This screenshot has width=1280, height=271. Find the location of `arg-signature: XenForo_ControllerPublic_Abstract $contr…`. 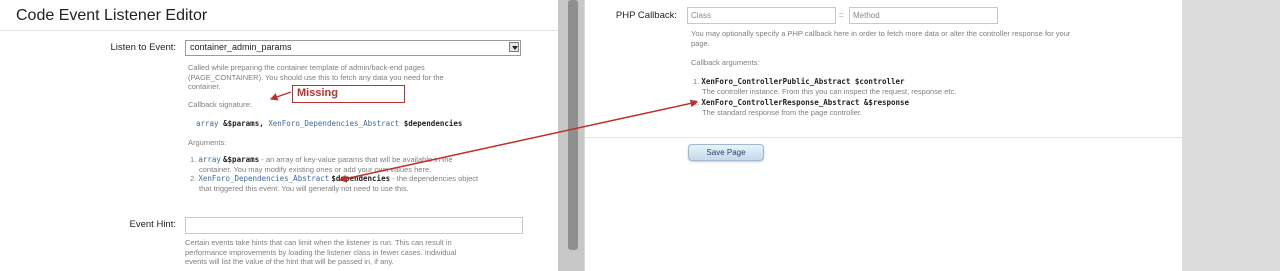

arg-signature: XenForo_ControllerPublic_Abstract $contr… is located at coordinates (803, 81).